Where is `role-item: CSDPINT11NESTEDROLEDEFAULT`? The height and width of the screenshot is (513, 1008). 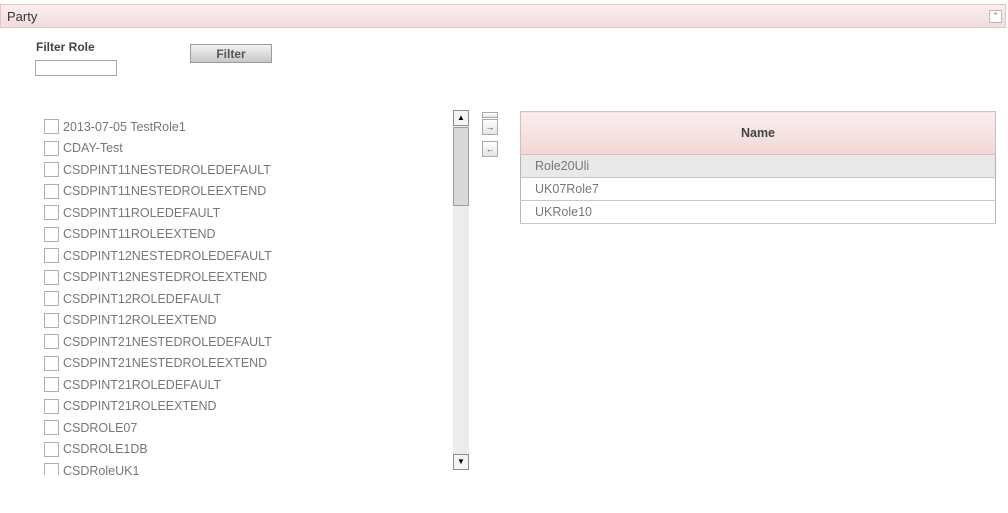
role-item: CSDPINT11NESTEDROLEDEFAULT is located at coordinates (244, 170).